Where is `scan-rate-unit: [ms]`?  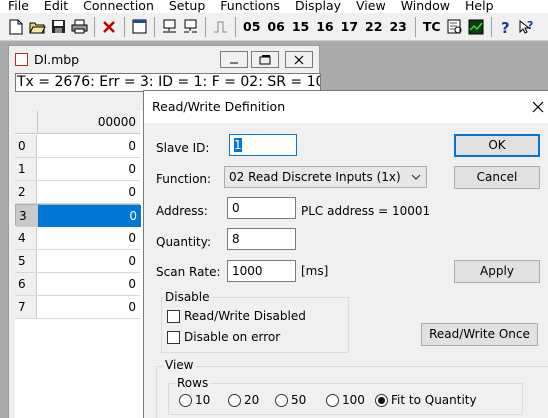 scan-rate-unit: [ms] is located at coordinates (315, 271).